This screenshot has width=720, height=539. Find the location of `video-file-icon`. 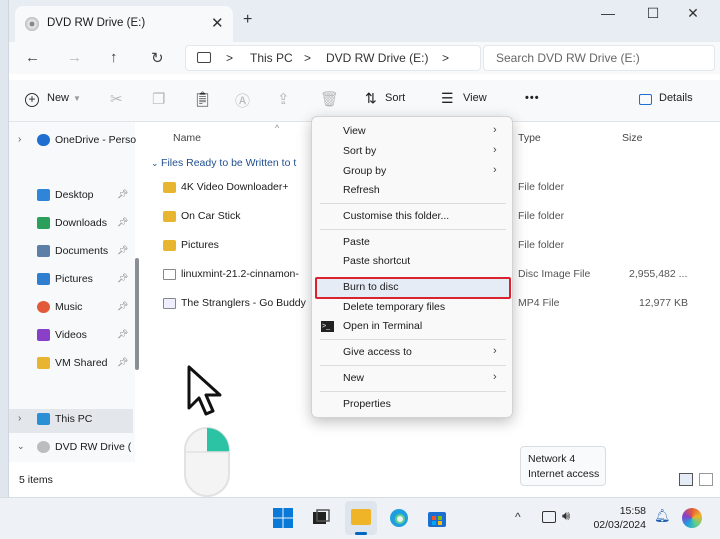

video-file-icon is located at coordinates (169, 303).